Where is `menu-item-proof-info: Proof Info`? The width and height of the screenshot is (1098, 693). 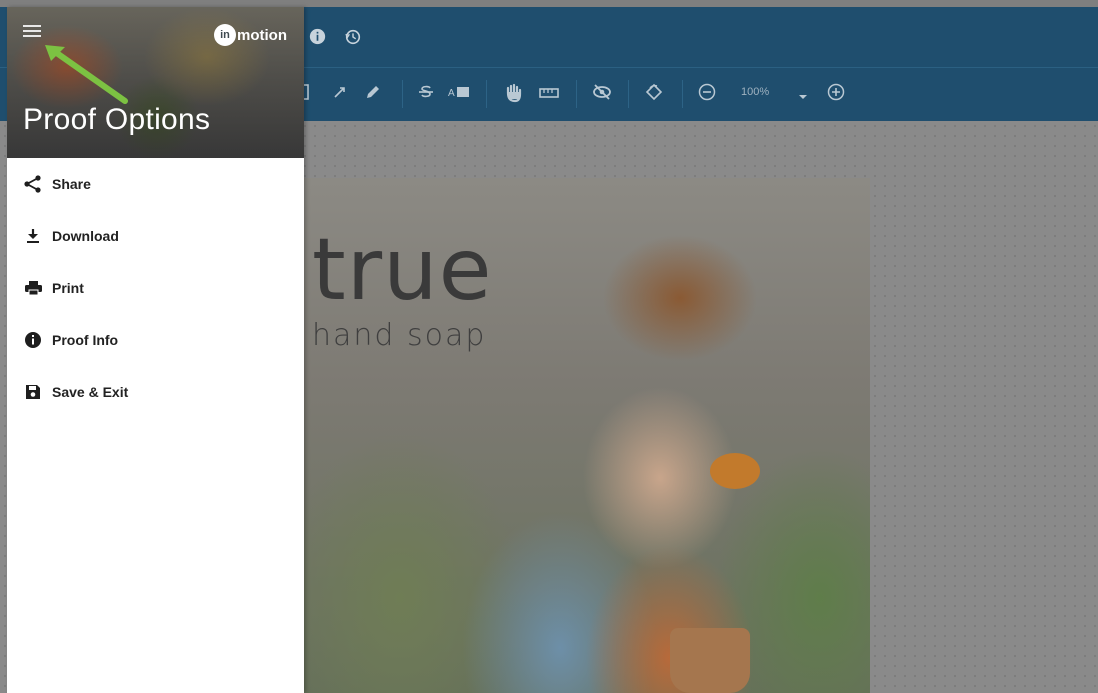
menu-item-proof-info: Proof Info is located at coordinates (155, 340).